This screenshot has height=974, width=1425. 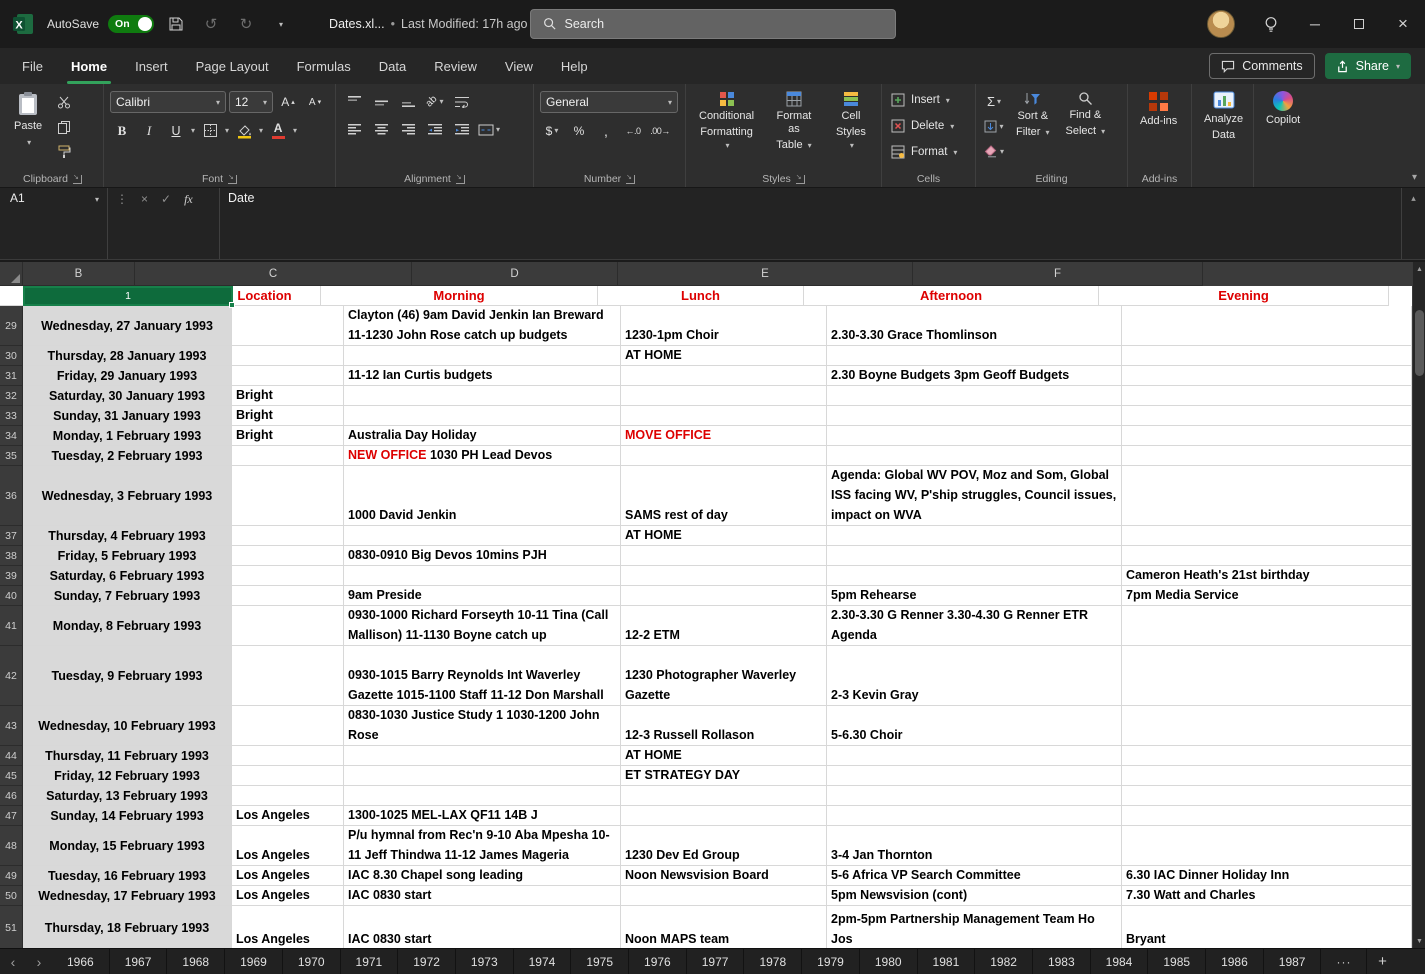 What do you see at coordinates (724, 436) in the screenshot?
I see `cell-D34: MOVE OFFICE` at bounding box center [724, 436].